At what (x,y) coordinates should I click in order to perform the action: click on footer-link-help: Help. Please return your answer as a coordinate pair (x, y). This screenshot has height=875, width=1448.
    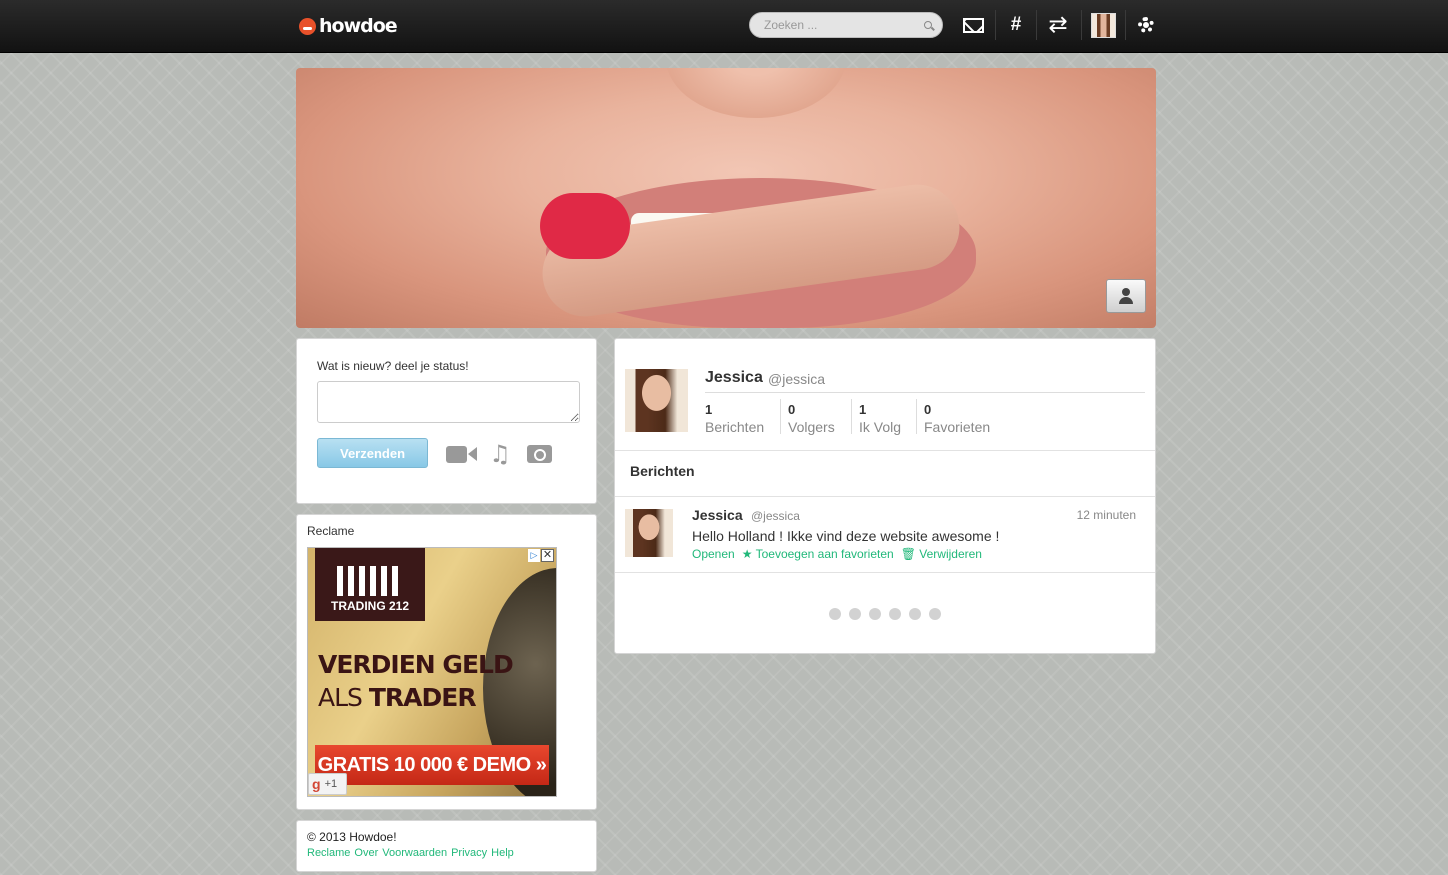
    Looking at the image, I should click on (502, 853).